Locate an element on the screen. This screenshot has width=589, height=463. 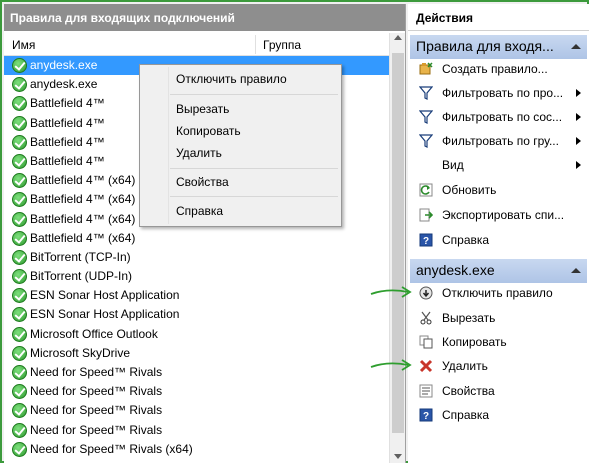
action-view: Вид is located at coordinates (498, 166).